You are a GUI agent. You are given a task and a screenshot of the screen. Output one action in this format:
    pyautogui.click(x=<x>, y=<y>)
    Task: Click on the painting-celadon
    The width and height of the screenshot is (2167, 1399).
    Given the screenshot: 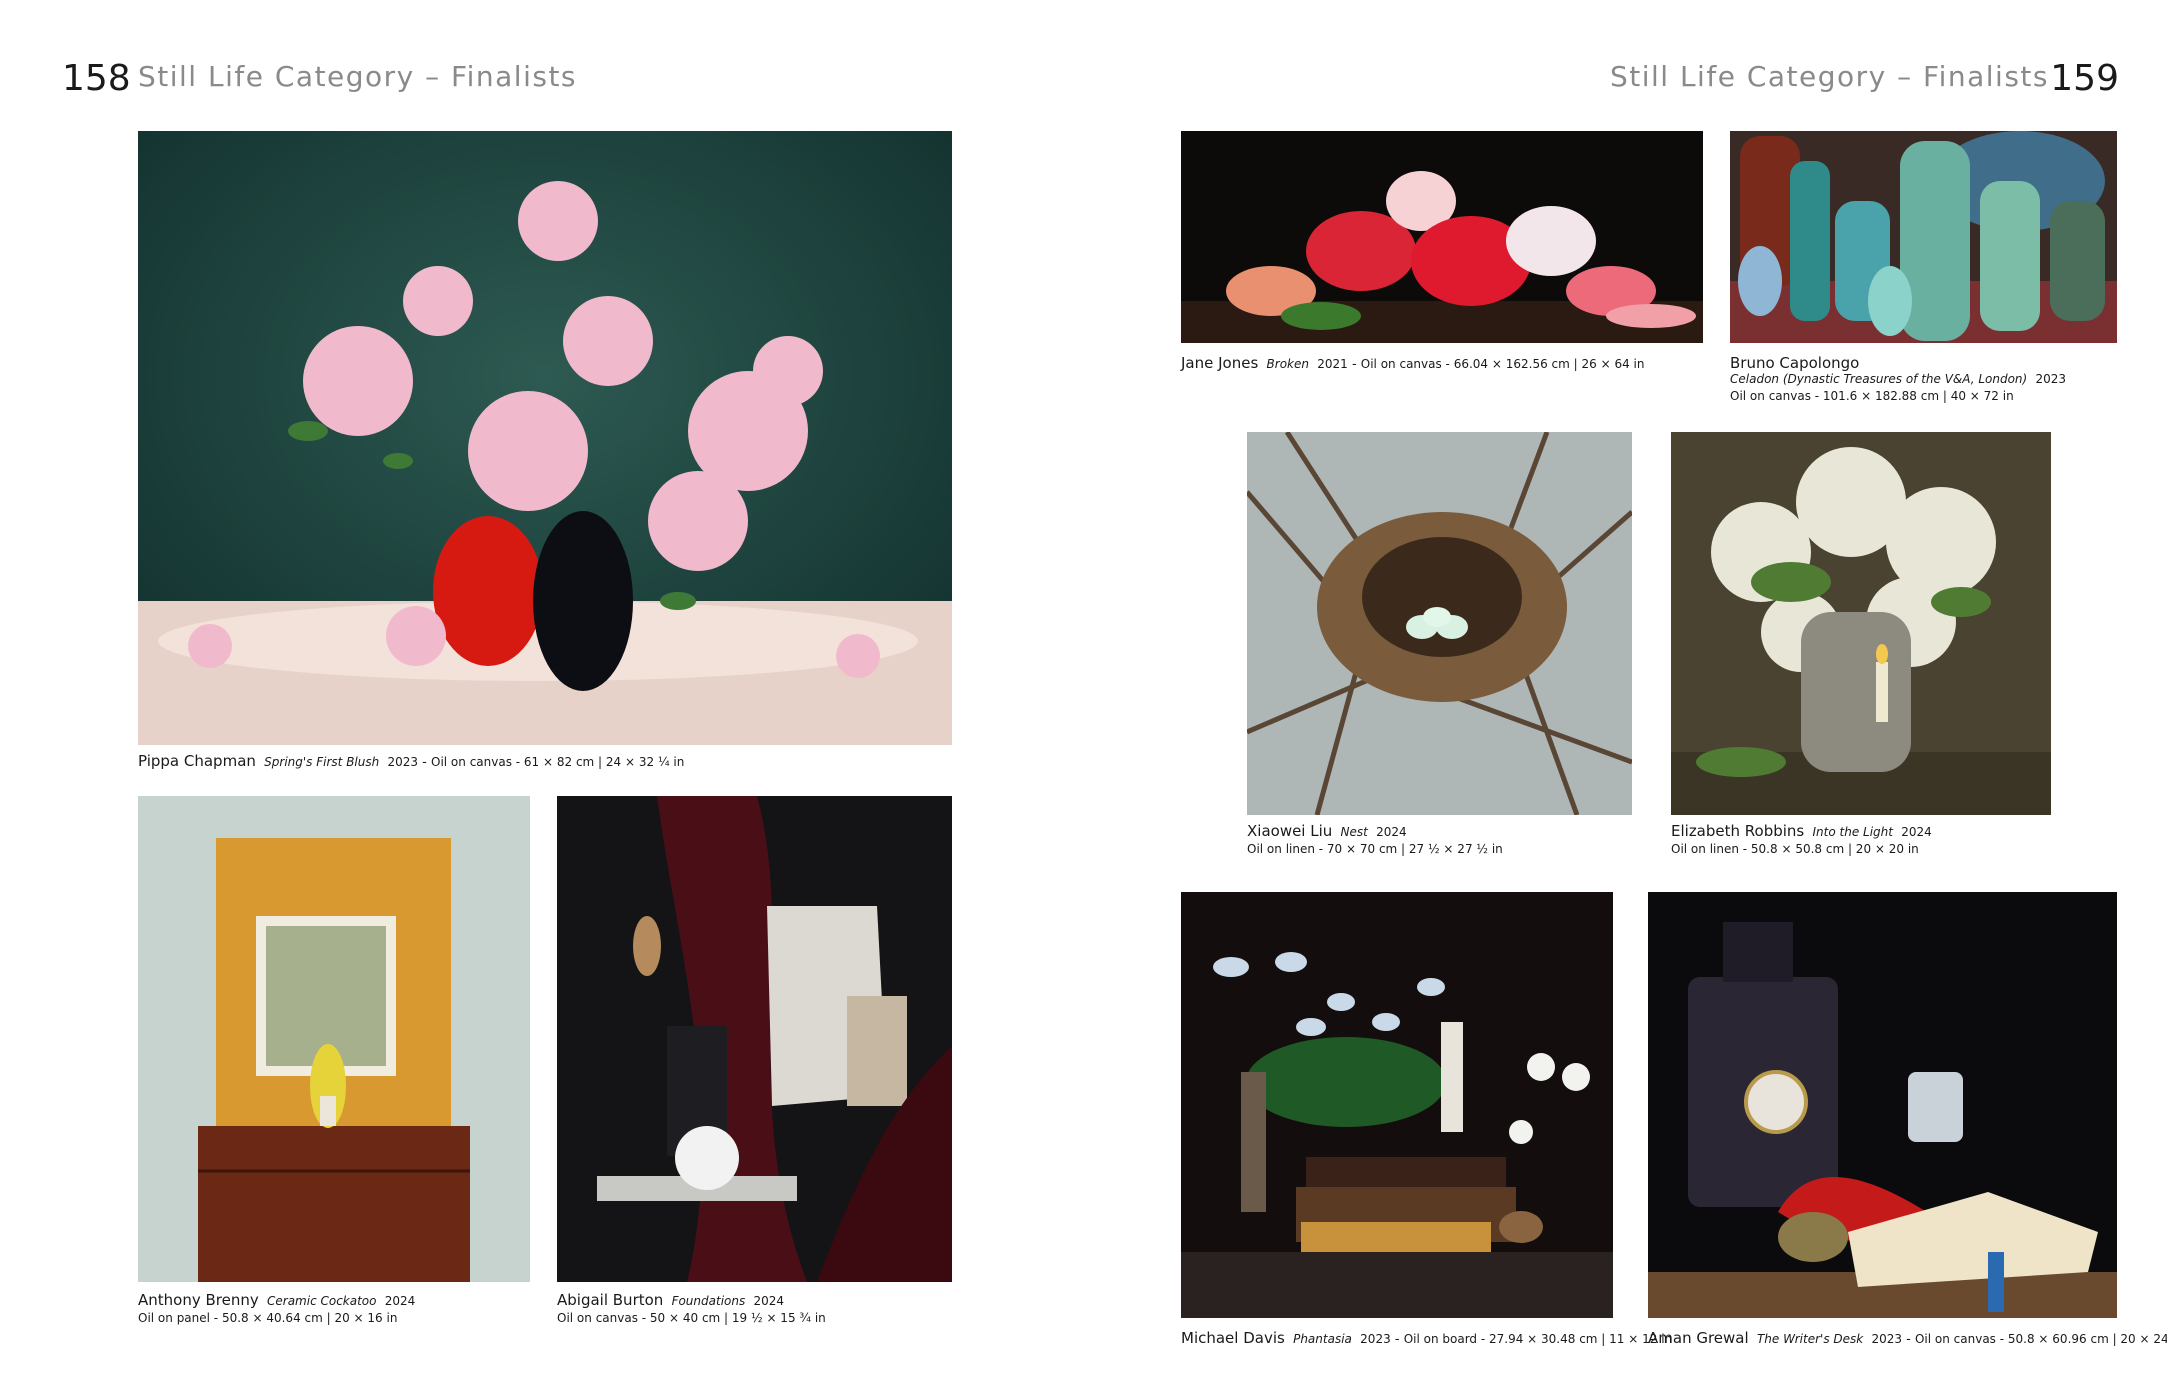 What is the action you would take?
    pyautogui.click(x=1923, y=237)
    